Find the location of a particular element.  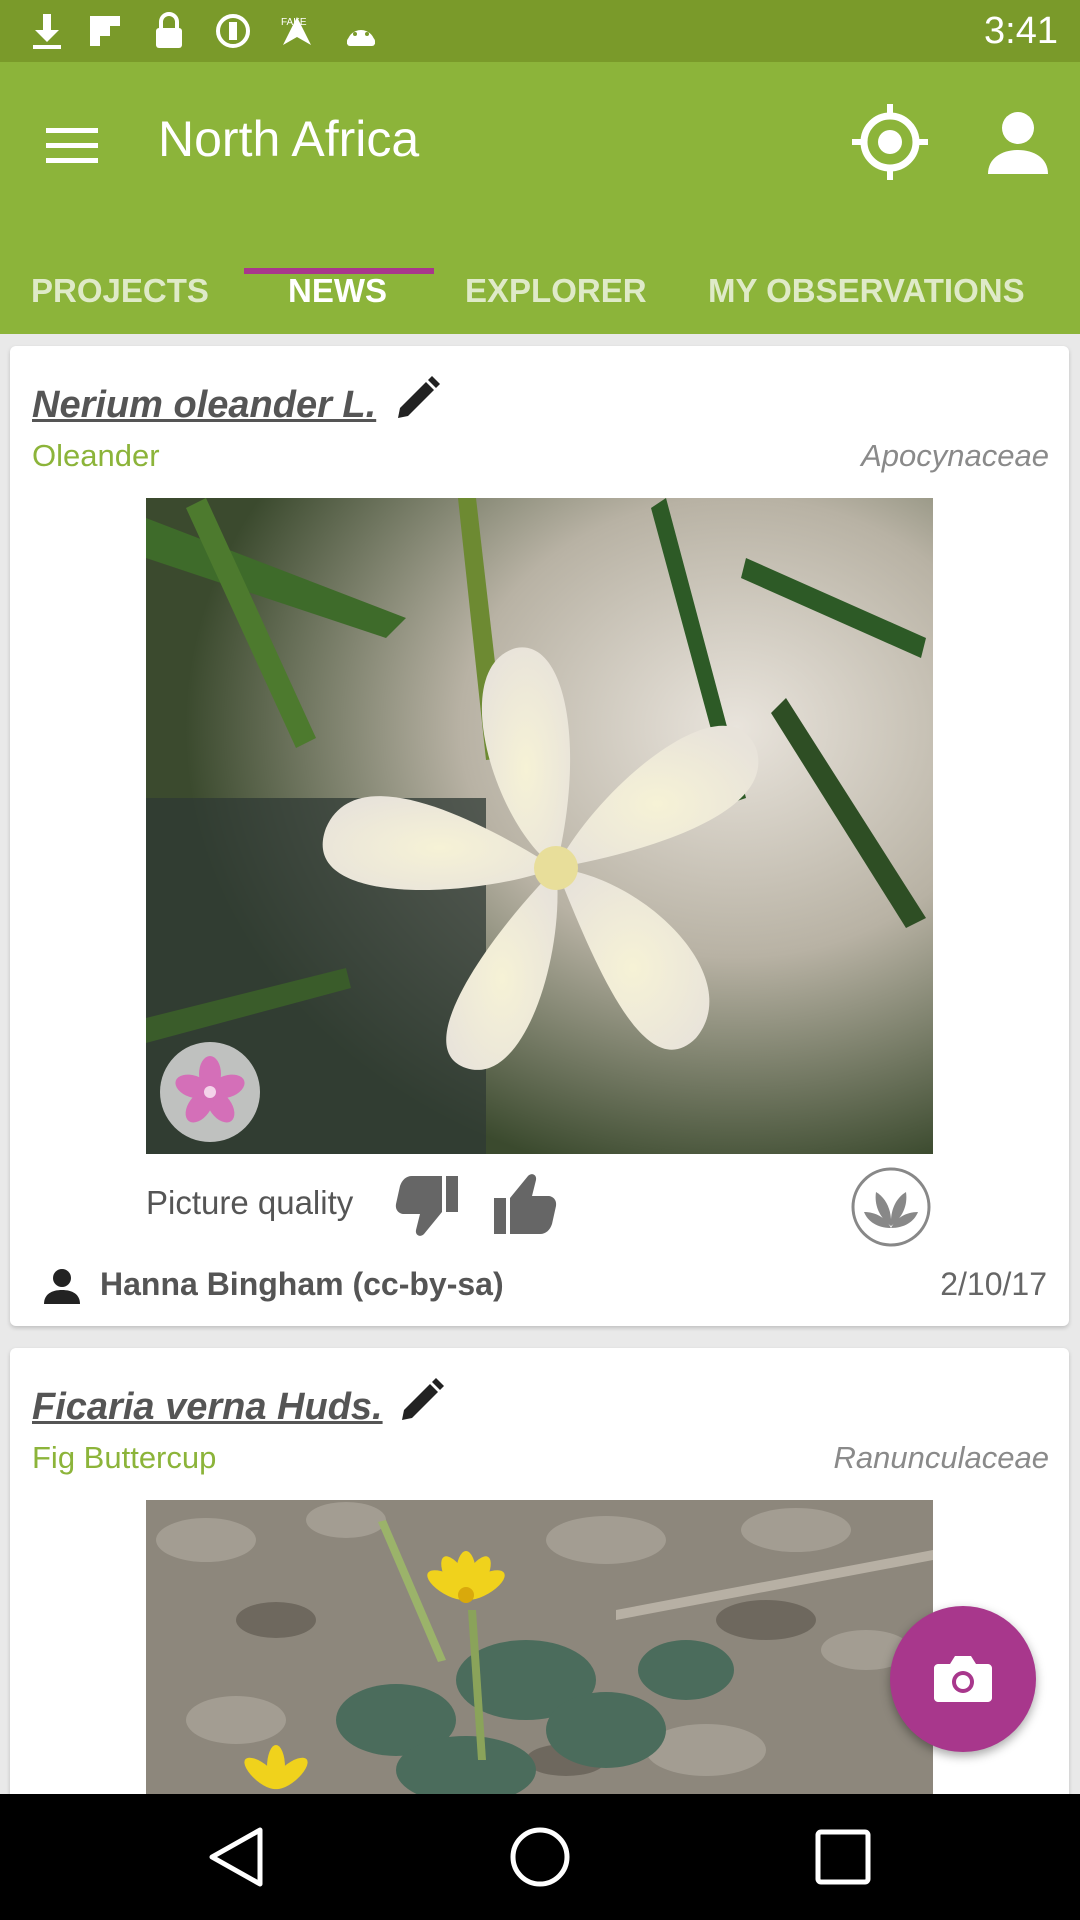

gps-icon is located at coordinates (890, 142).